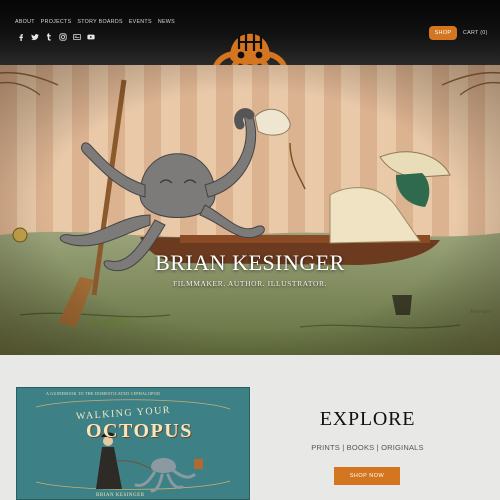  I want to click on cart-link: CART (0), so click(475, 33).